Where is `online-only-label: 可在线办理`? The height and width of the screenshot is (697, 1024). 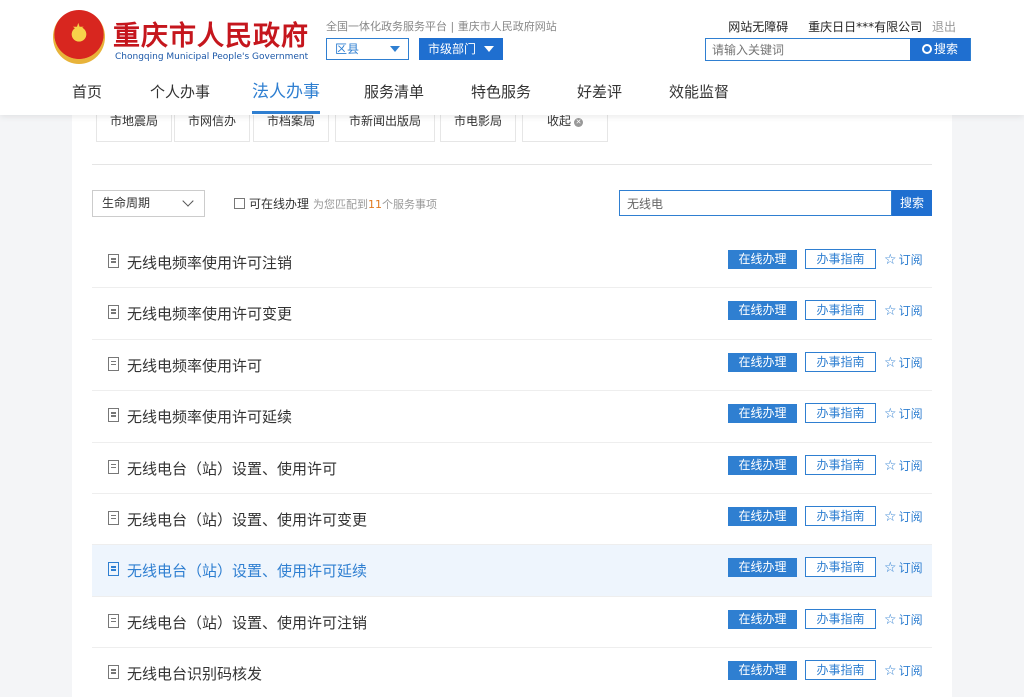
online-only-label: 可在线办理 is located at coordinates (279, 204).